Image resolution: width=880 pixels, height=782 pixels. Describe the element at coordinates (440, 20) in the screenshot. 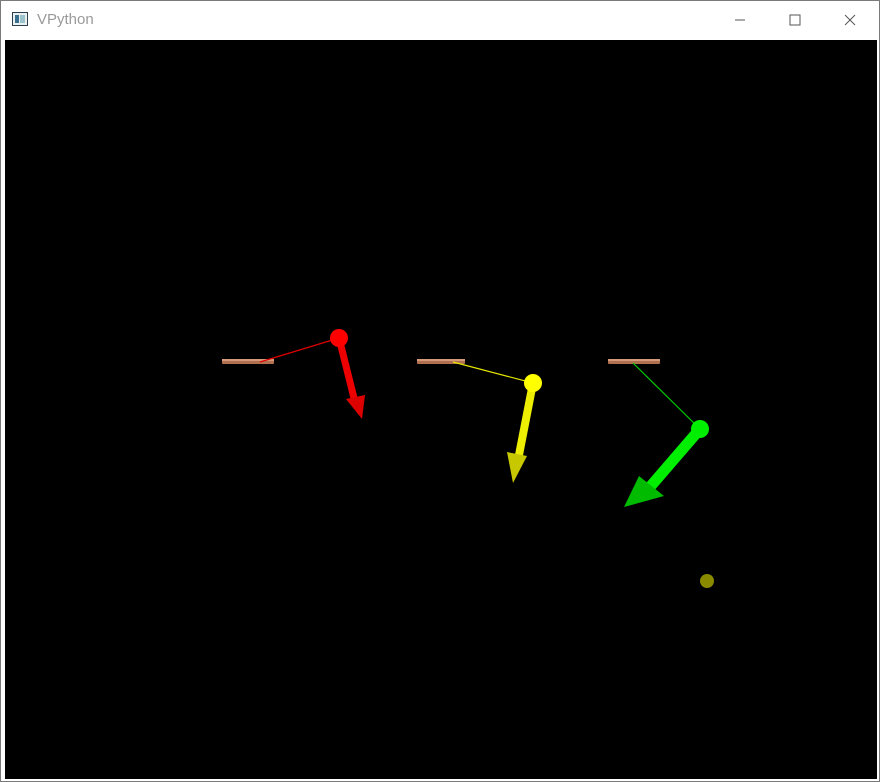

I see `title-bar: VPython` at that location.